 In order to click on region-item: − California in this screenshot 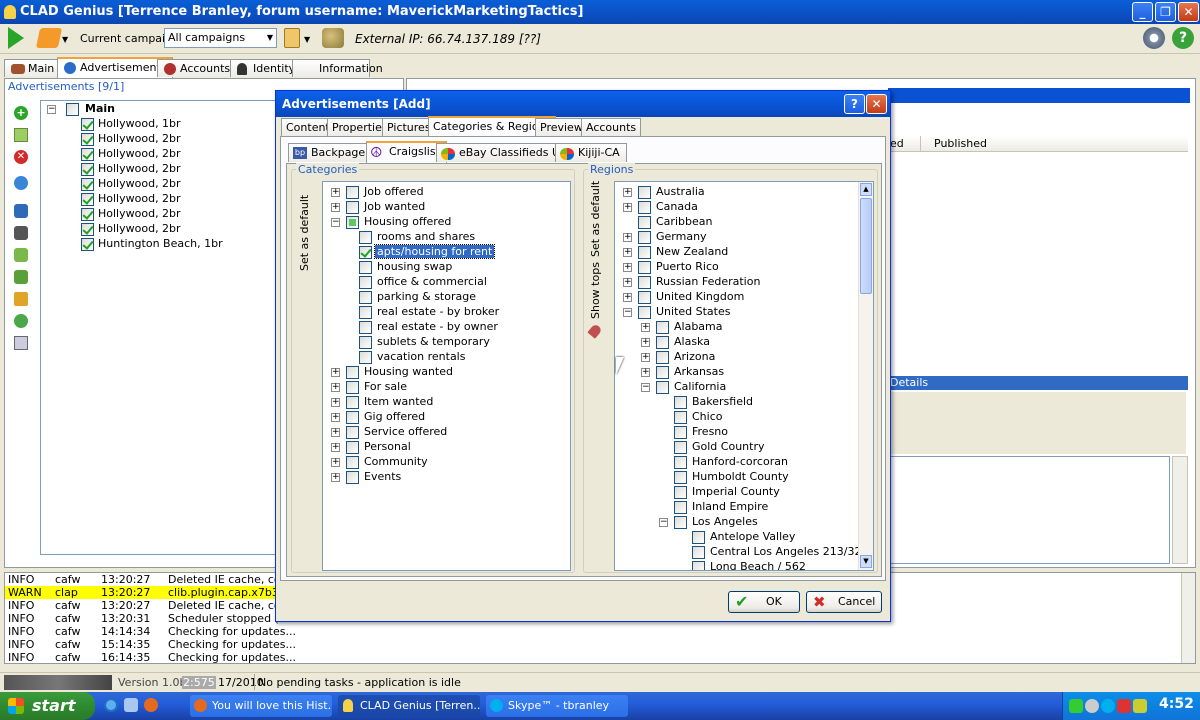, I will do `click(683, 386)`.